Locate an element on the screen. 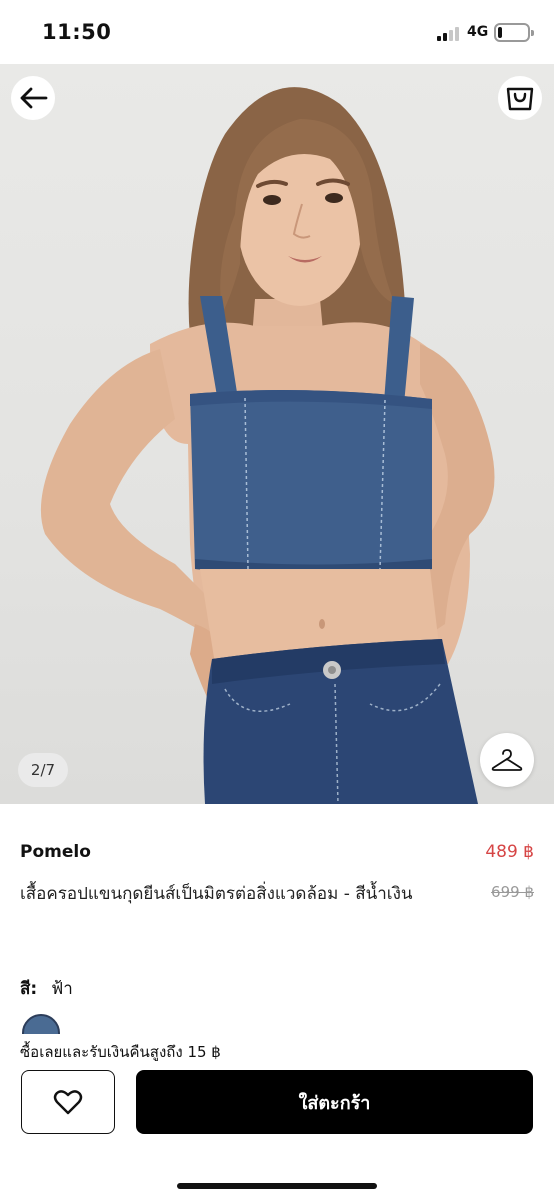 The width and height of the screenshot is (554, 1200). status-time: 11:50 is located at coordinates (77, 32).